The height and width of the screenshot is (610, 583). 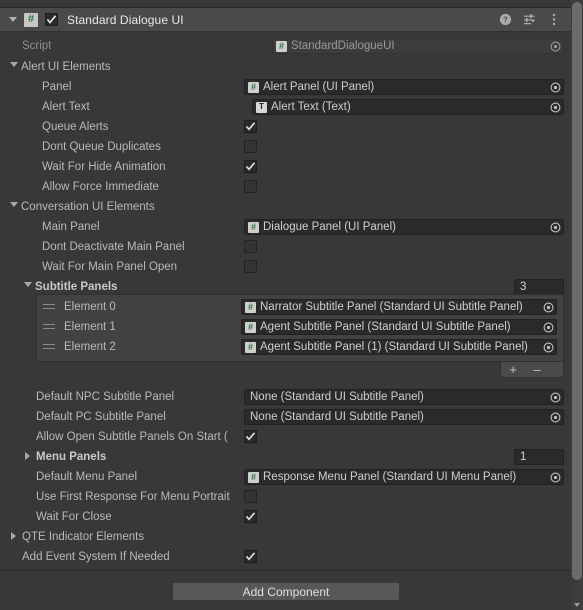 What do you see at coordinates (408, 107) in the screenshot?
I see `alert-text-object-field: T Alert Text (Text)` at bounding box center [408, 107].